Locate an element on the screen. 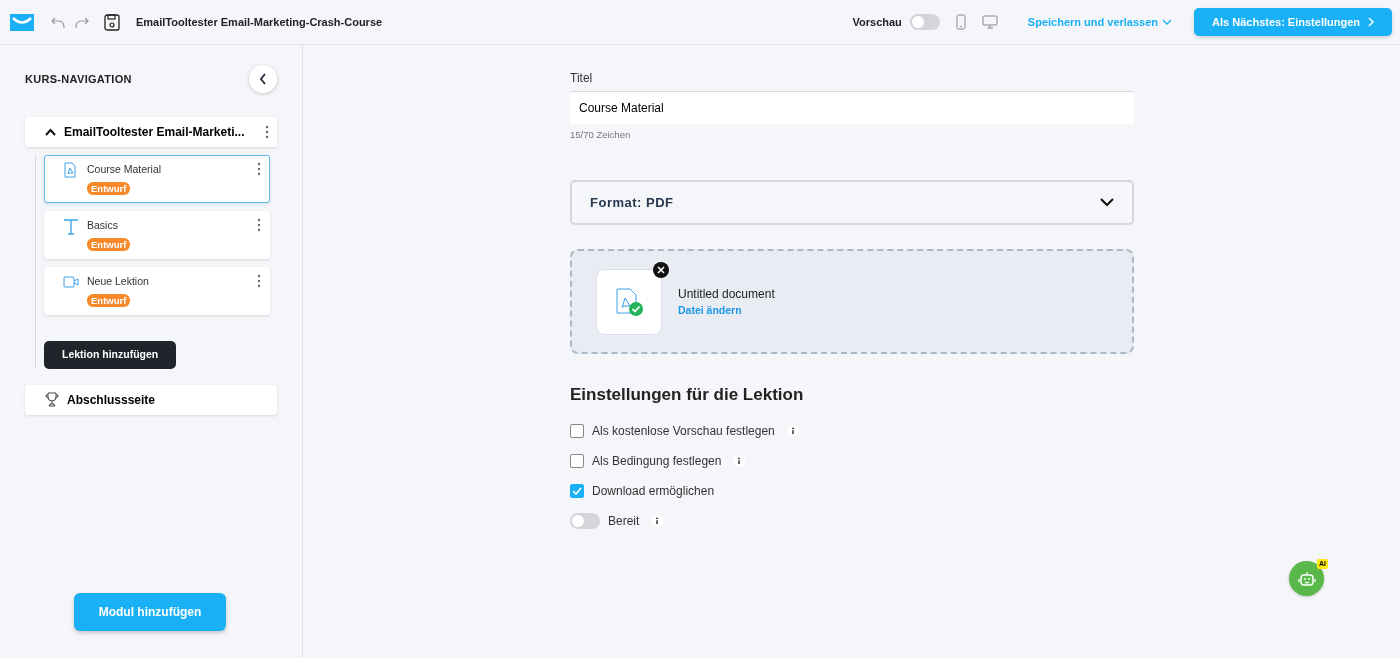  format-dropdown: Format: PDF is located at coordinates (852, 203).